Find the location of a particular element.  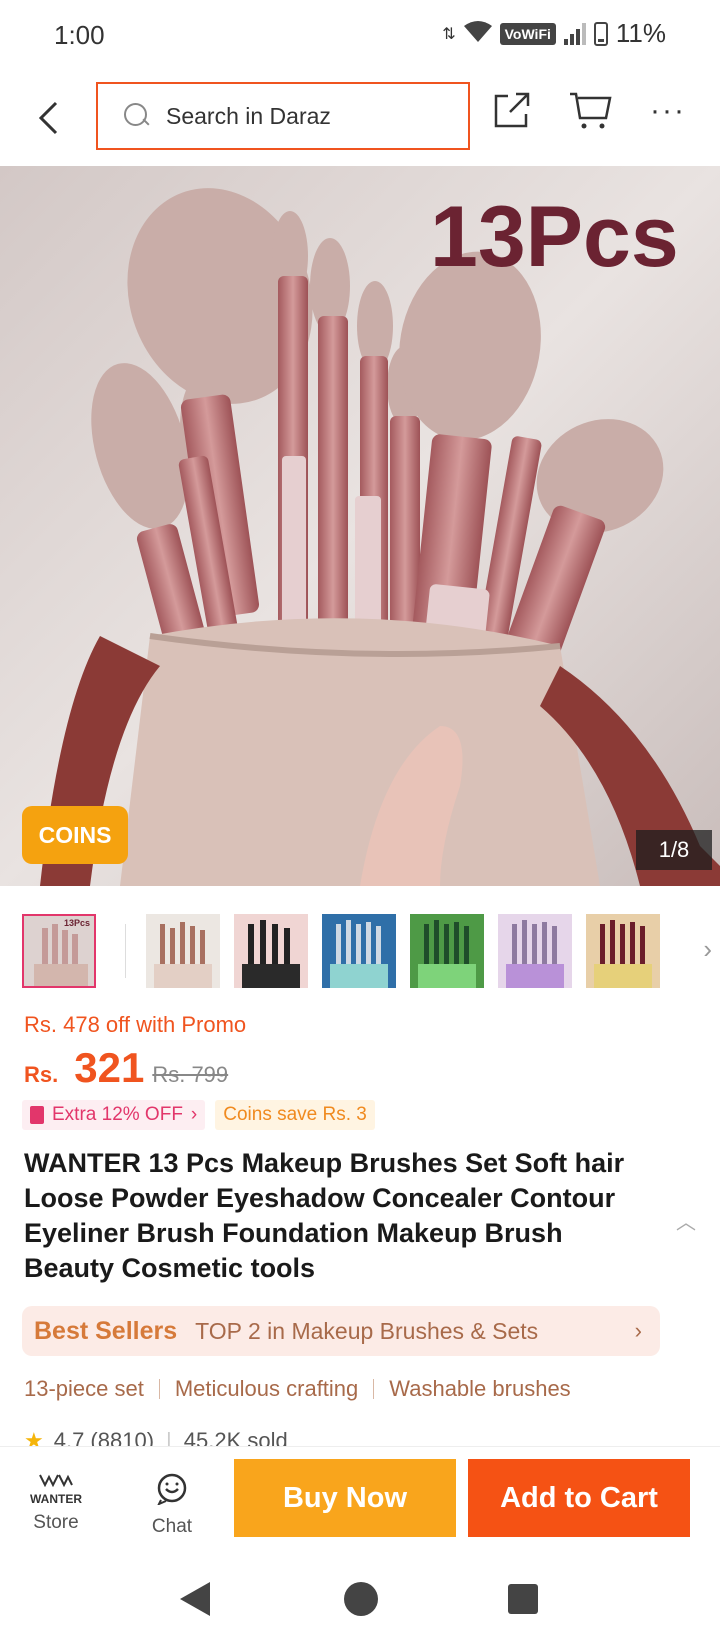

battery-percent: 11% is located at coordinates (640, 33).